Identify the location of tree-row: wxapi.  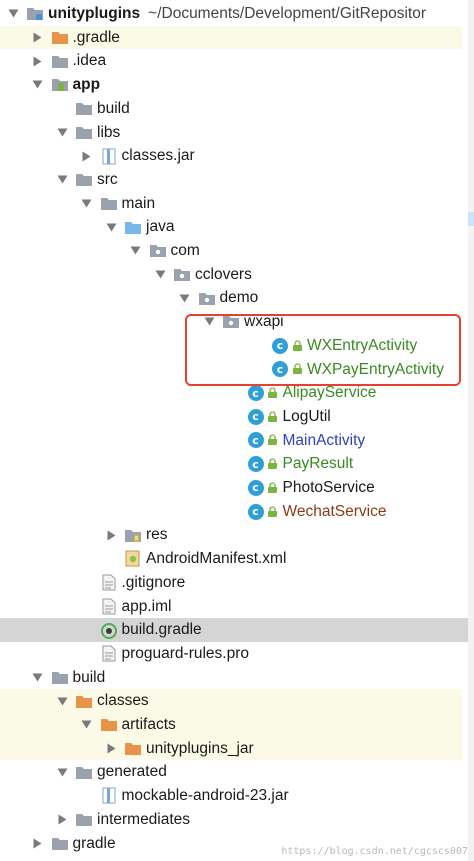
(142, 322).